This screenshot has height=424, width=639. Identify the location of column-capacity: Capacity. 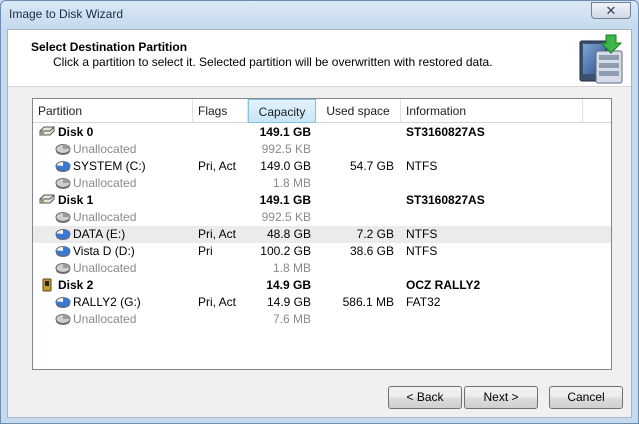
(282, 111).